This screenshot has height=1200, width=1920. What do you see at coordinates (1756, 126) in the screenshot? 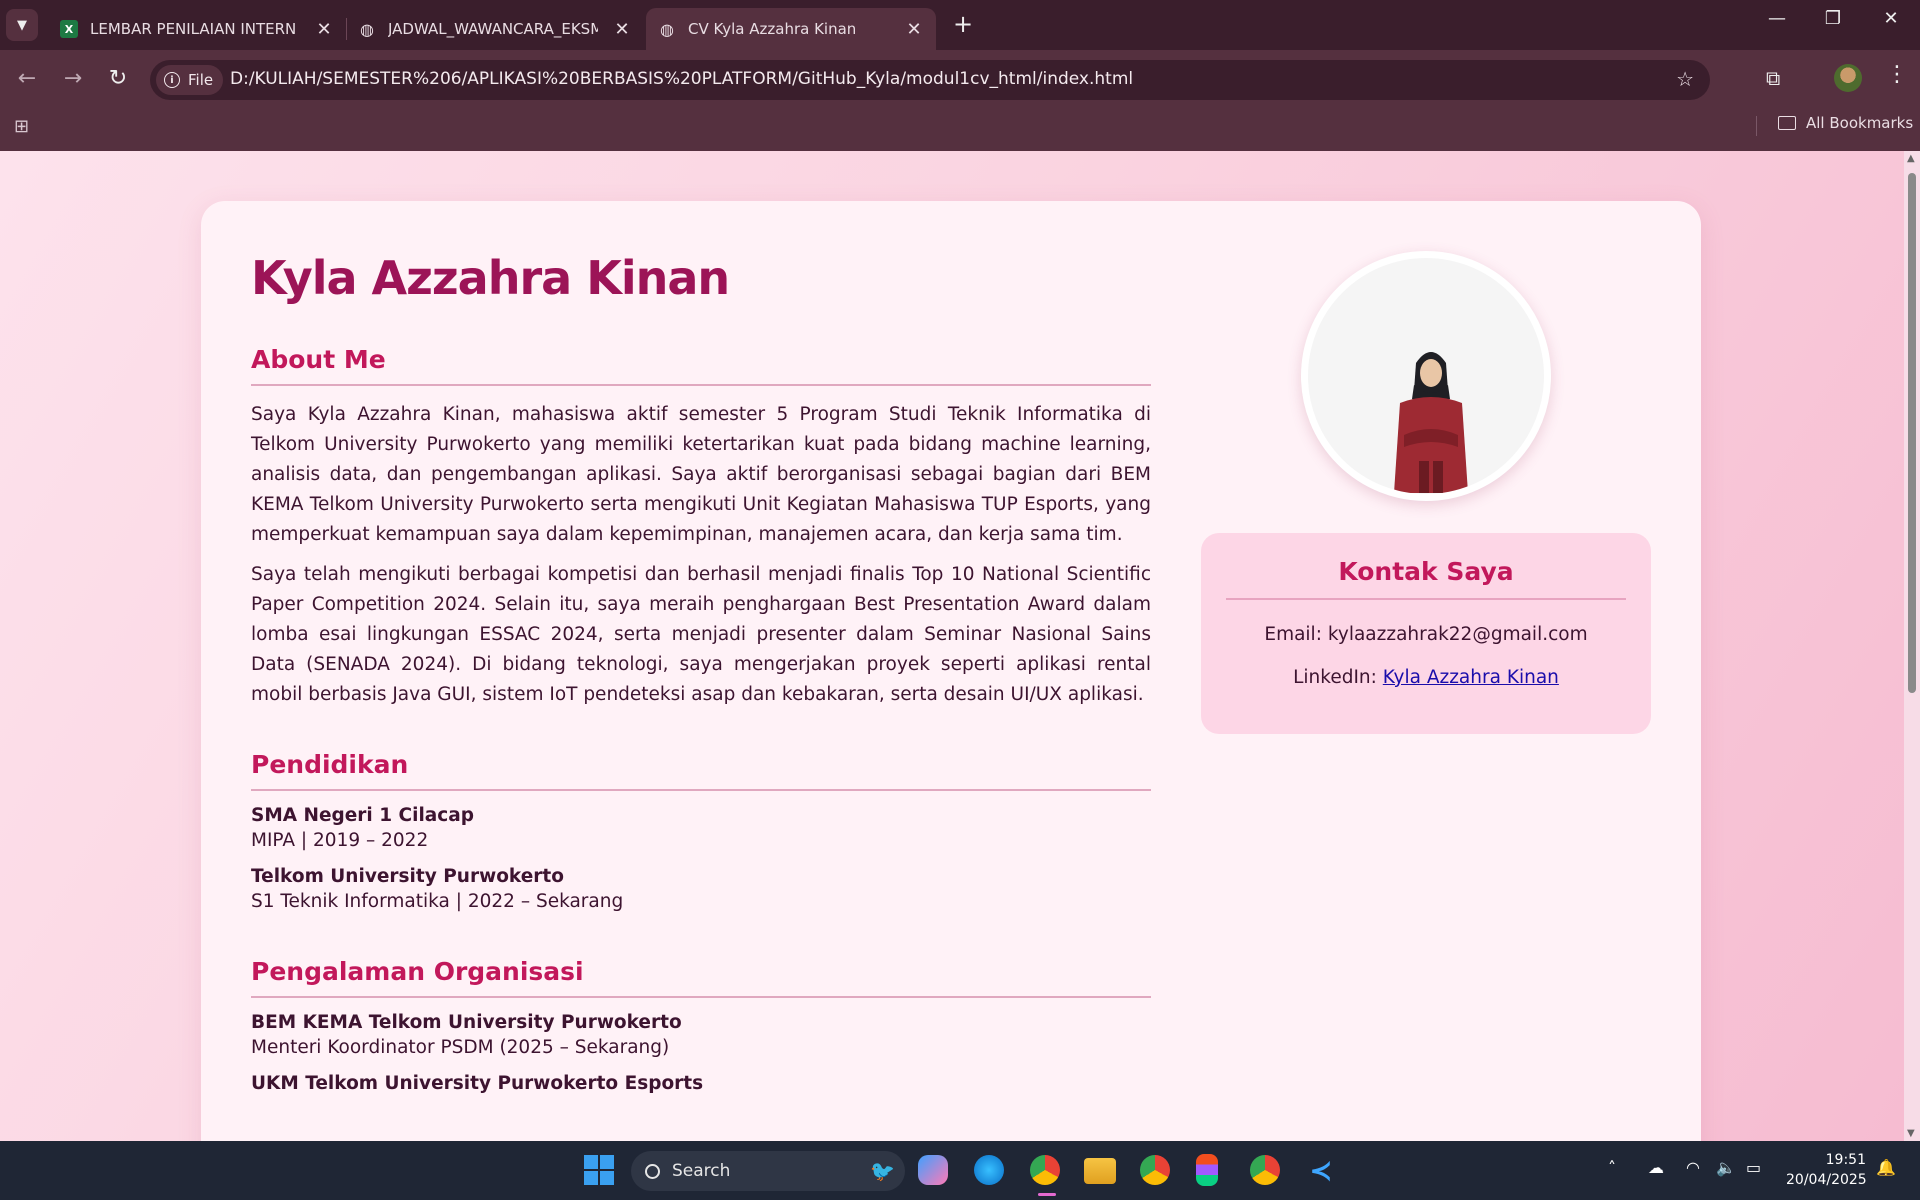
I see `bookmarks-divider` at bounding box center [1756, 126].